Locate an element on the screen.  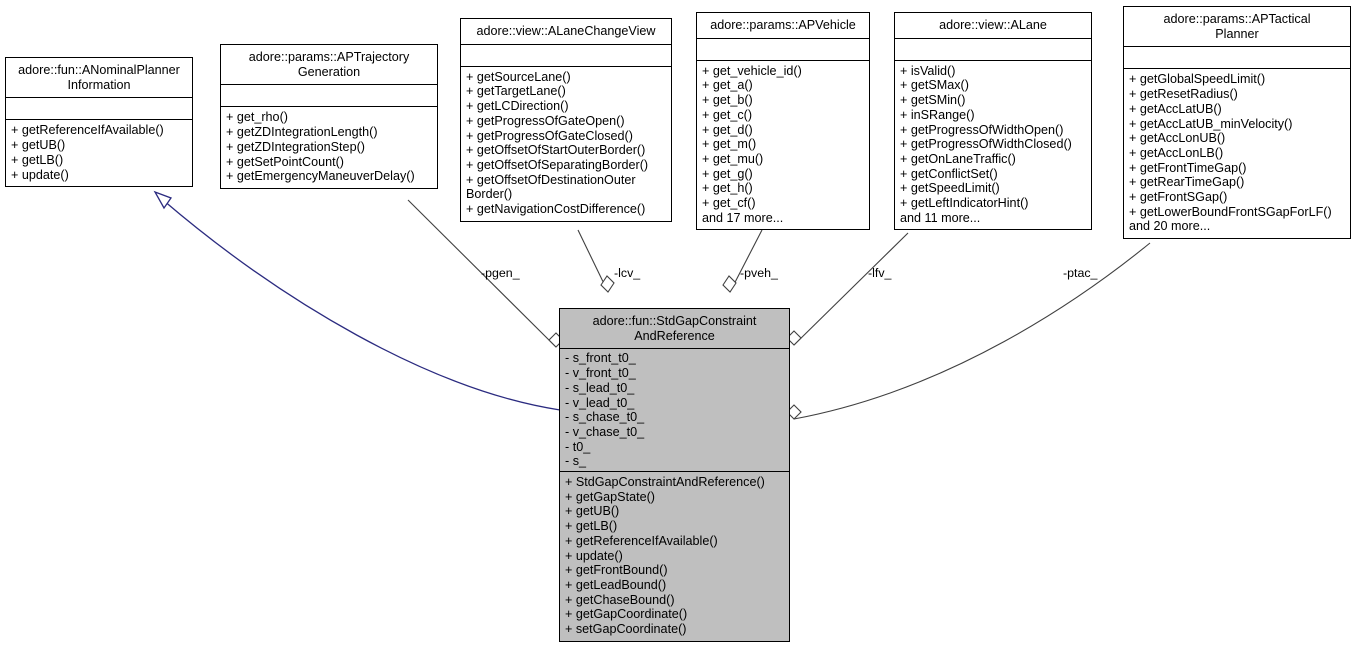
class-member: + getRearTimeGap() is located at coordinates (1187, 182).